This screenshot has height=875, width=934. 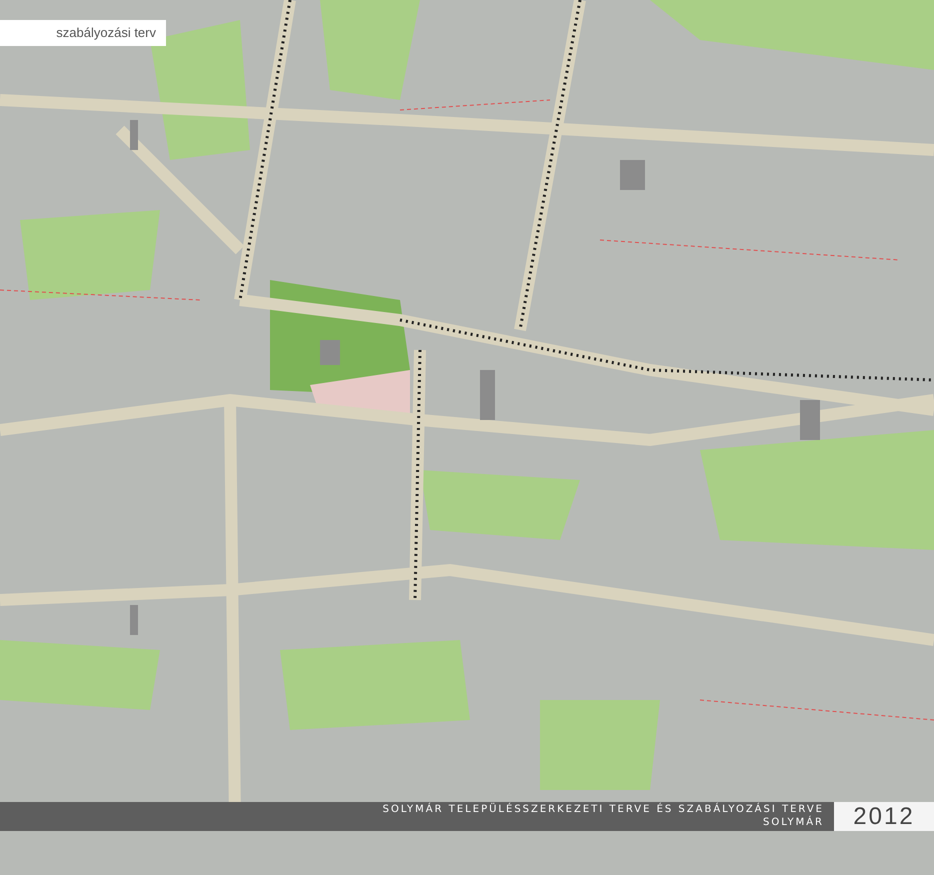 I want to click on year-label: 2012, so click(x=884, y=816).